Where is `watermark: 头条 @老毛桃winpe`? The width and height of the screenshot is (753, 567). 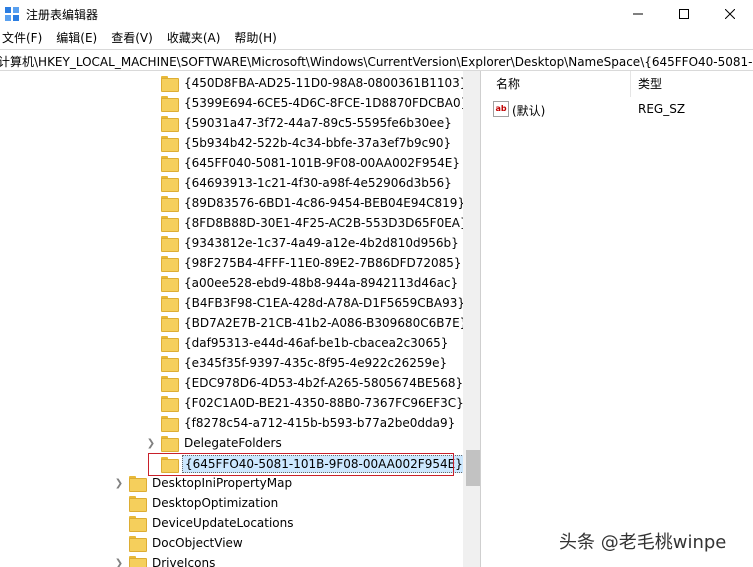 watermark: 头条 @老毛桃winpe is located at coordinates (643, 542).